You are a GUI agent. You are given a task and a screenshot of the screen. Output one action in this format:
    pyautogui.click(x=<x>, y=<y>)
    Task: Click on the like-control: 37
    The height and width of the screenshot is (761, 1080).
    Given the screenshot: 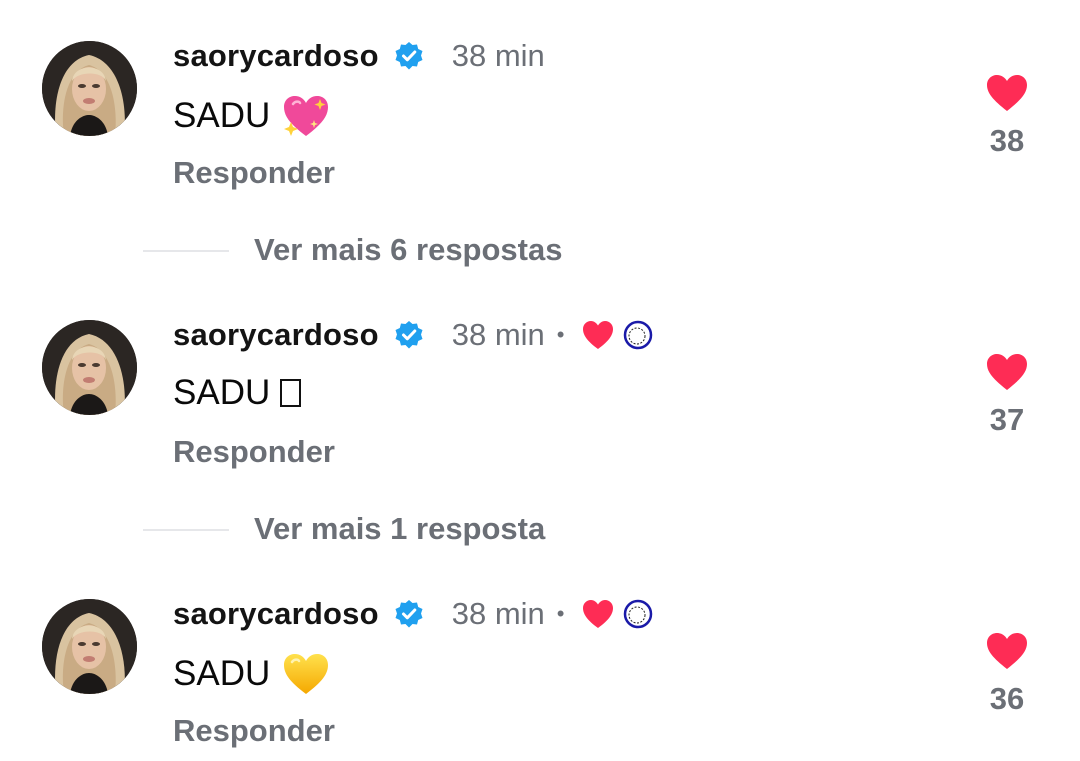 What is the action you would take?
    pyautogui.click(x=1007, y=395)
    